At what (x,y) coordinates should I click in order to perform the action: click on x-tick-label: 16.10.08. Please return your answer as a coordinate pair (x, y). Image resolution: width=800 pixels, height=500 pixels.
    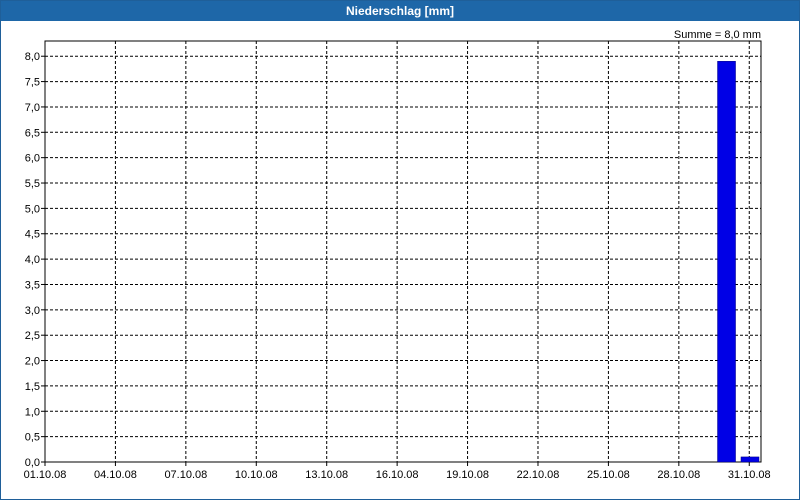
    Looking at the image, I should click on (397, 475).